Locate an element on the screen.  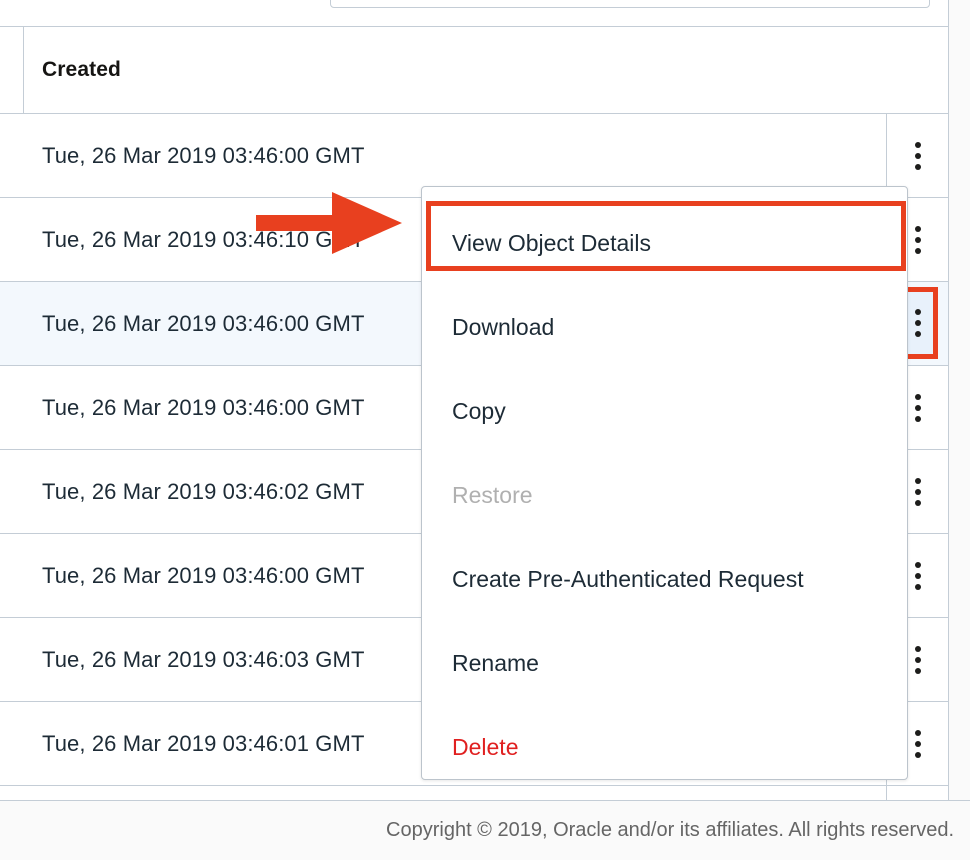
column-header-created: Created is located at coordinates (455, 70).